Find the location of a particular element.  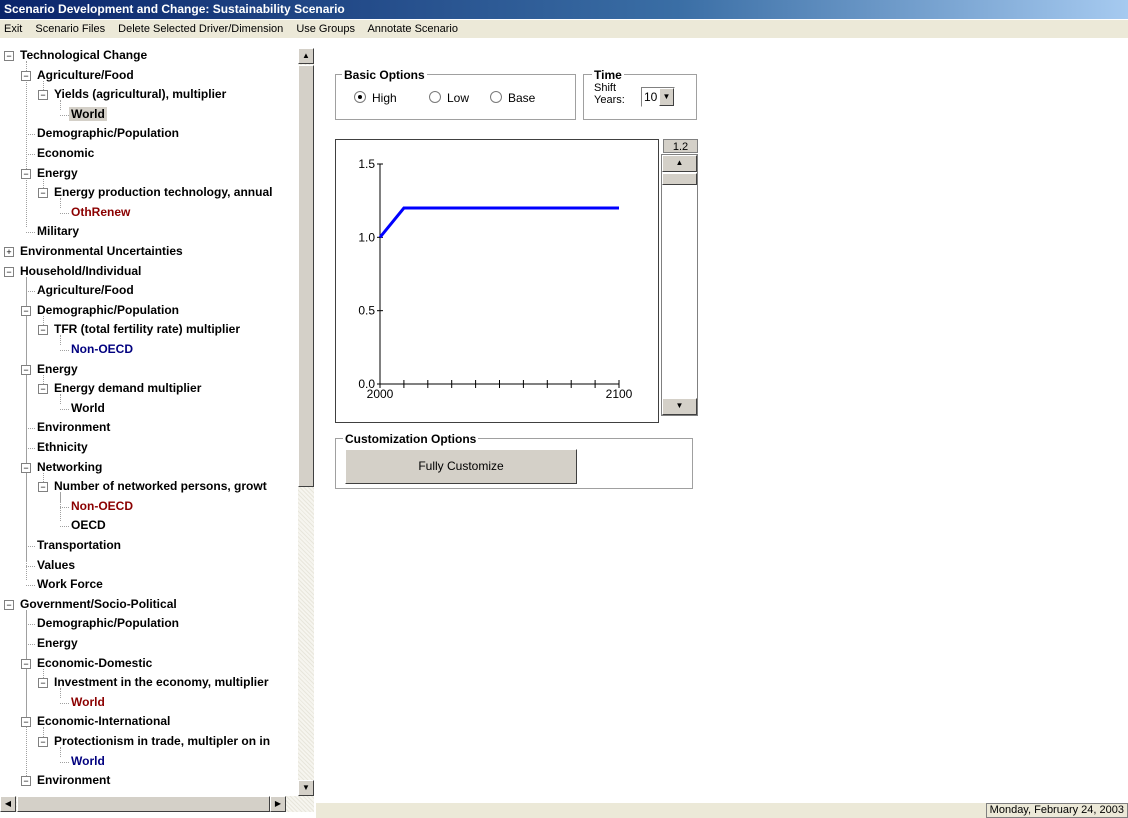

tree-node: Household/Individual is located at coordinates (80, 271).